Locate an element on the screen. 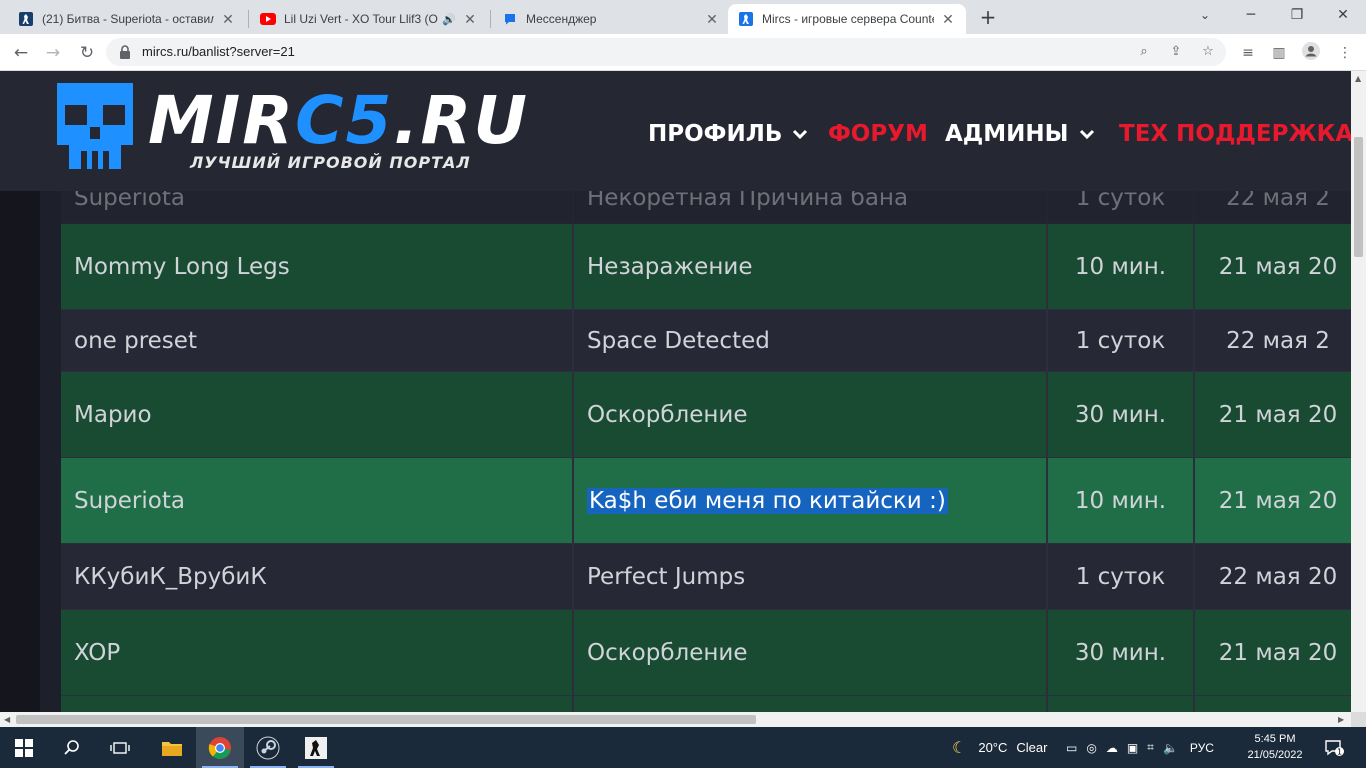 Image resolution: width=1366 pixels, height=768 pixels. minimize-button: ─ is located at coordinates (1251, 15).